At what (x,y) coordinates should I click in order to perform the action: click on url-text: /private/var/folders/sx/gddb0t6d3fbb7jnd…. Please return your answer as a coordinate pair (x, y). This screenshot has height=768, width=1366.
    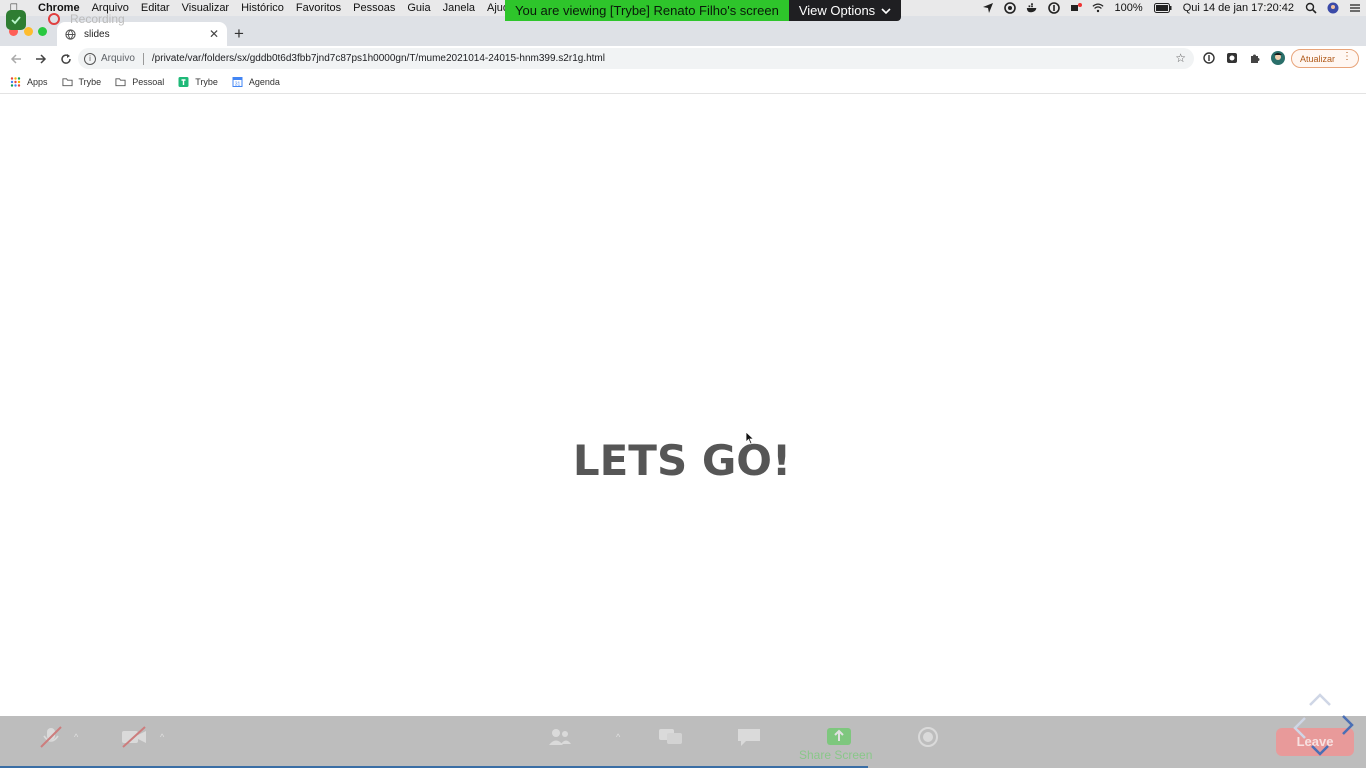
    Looking at the image, I should click on (378, 58).